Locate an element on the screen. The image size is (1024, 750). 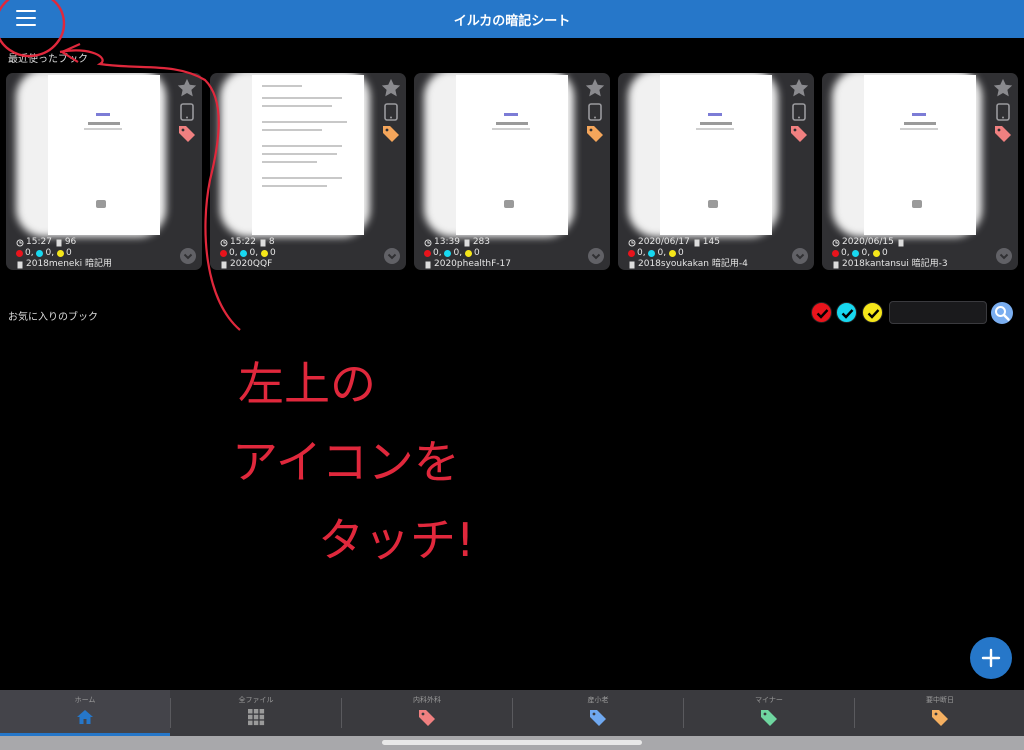
last-opened-time: 15:27 is located at coordinates (39, 242).